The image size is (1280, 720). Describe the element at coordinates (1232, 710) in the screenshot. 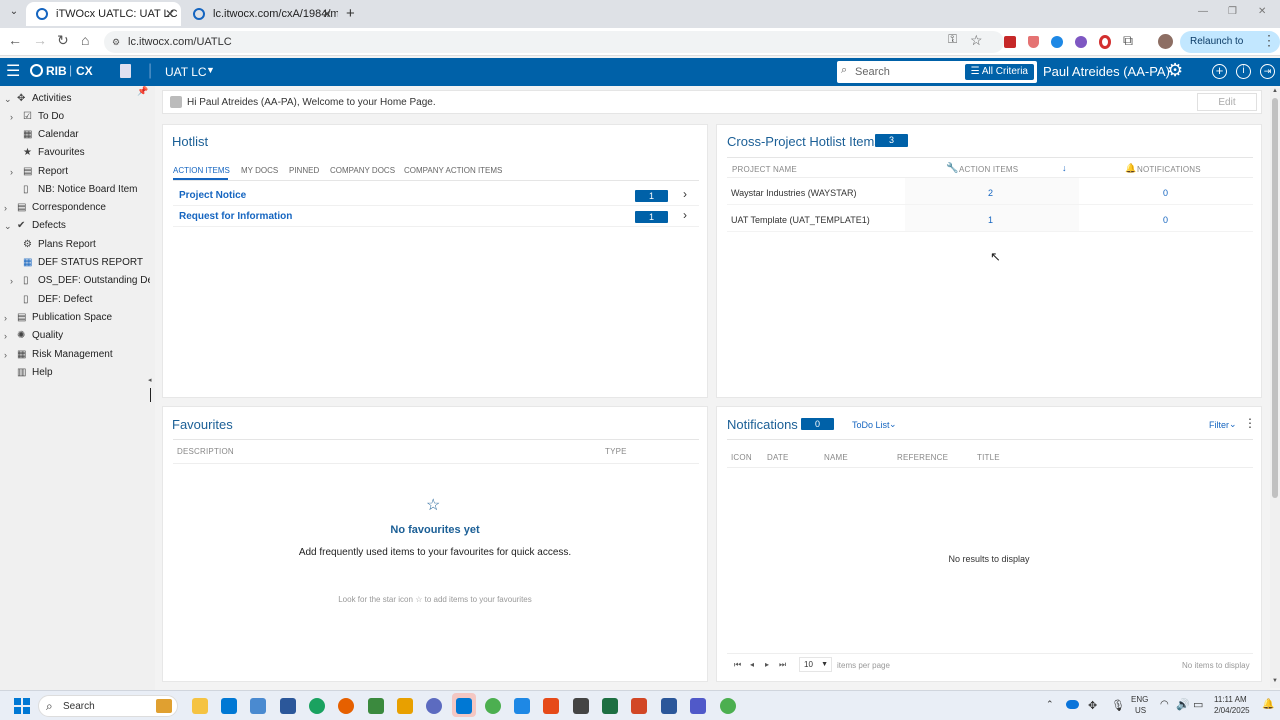

I see `clock-date: 2/04/2025` at that location.